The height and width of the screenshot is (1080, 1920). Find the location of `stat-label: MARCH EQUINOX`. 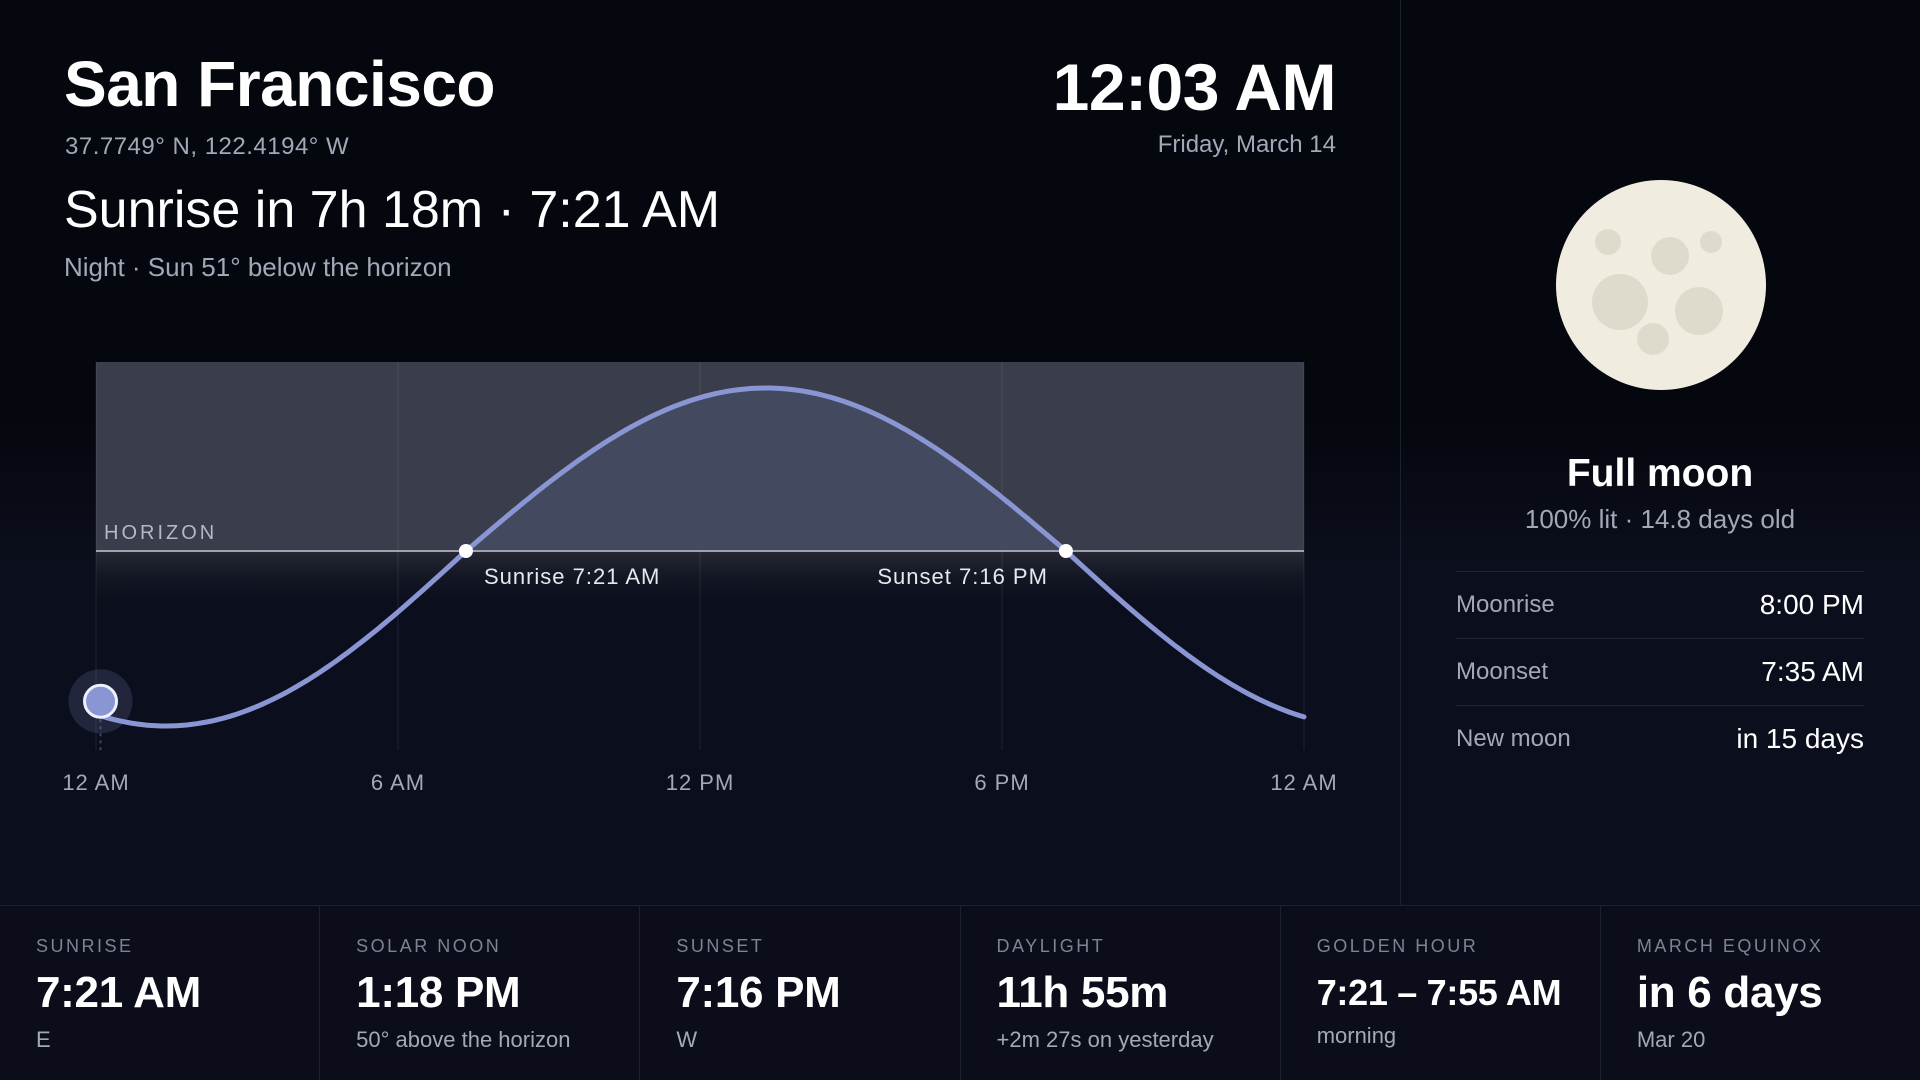

stat-label: MARCH EQUINOX is located at coordinates (1730, 946).